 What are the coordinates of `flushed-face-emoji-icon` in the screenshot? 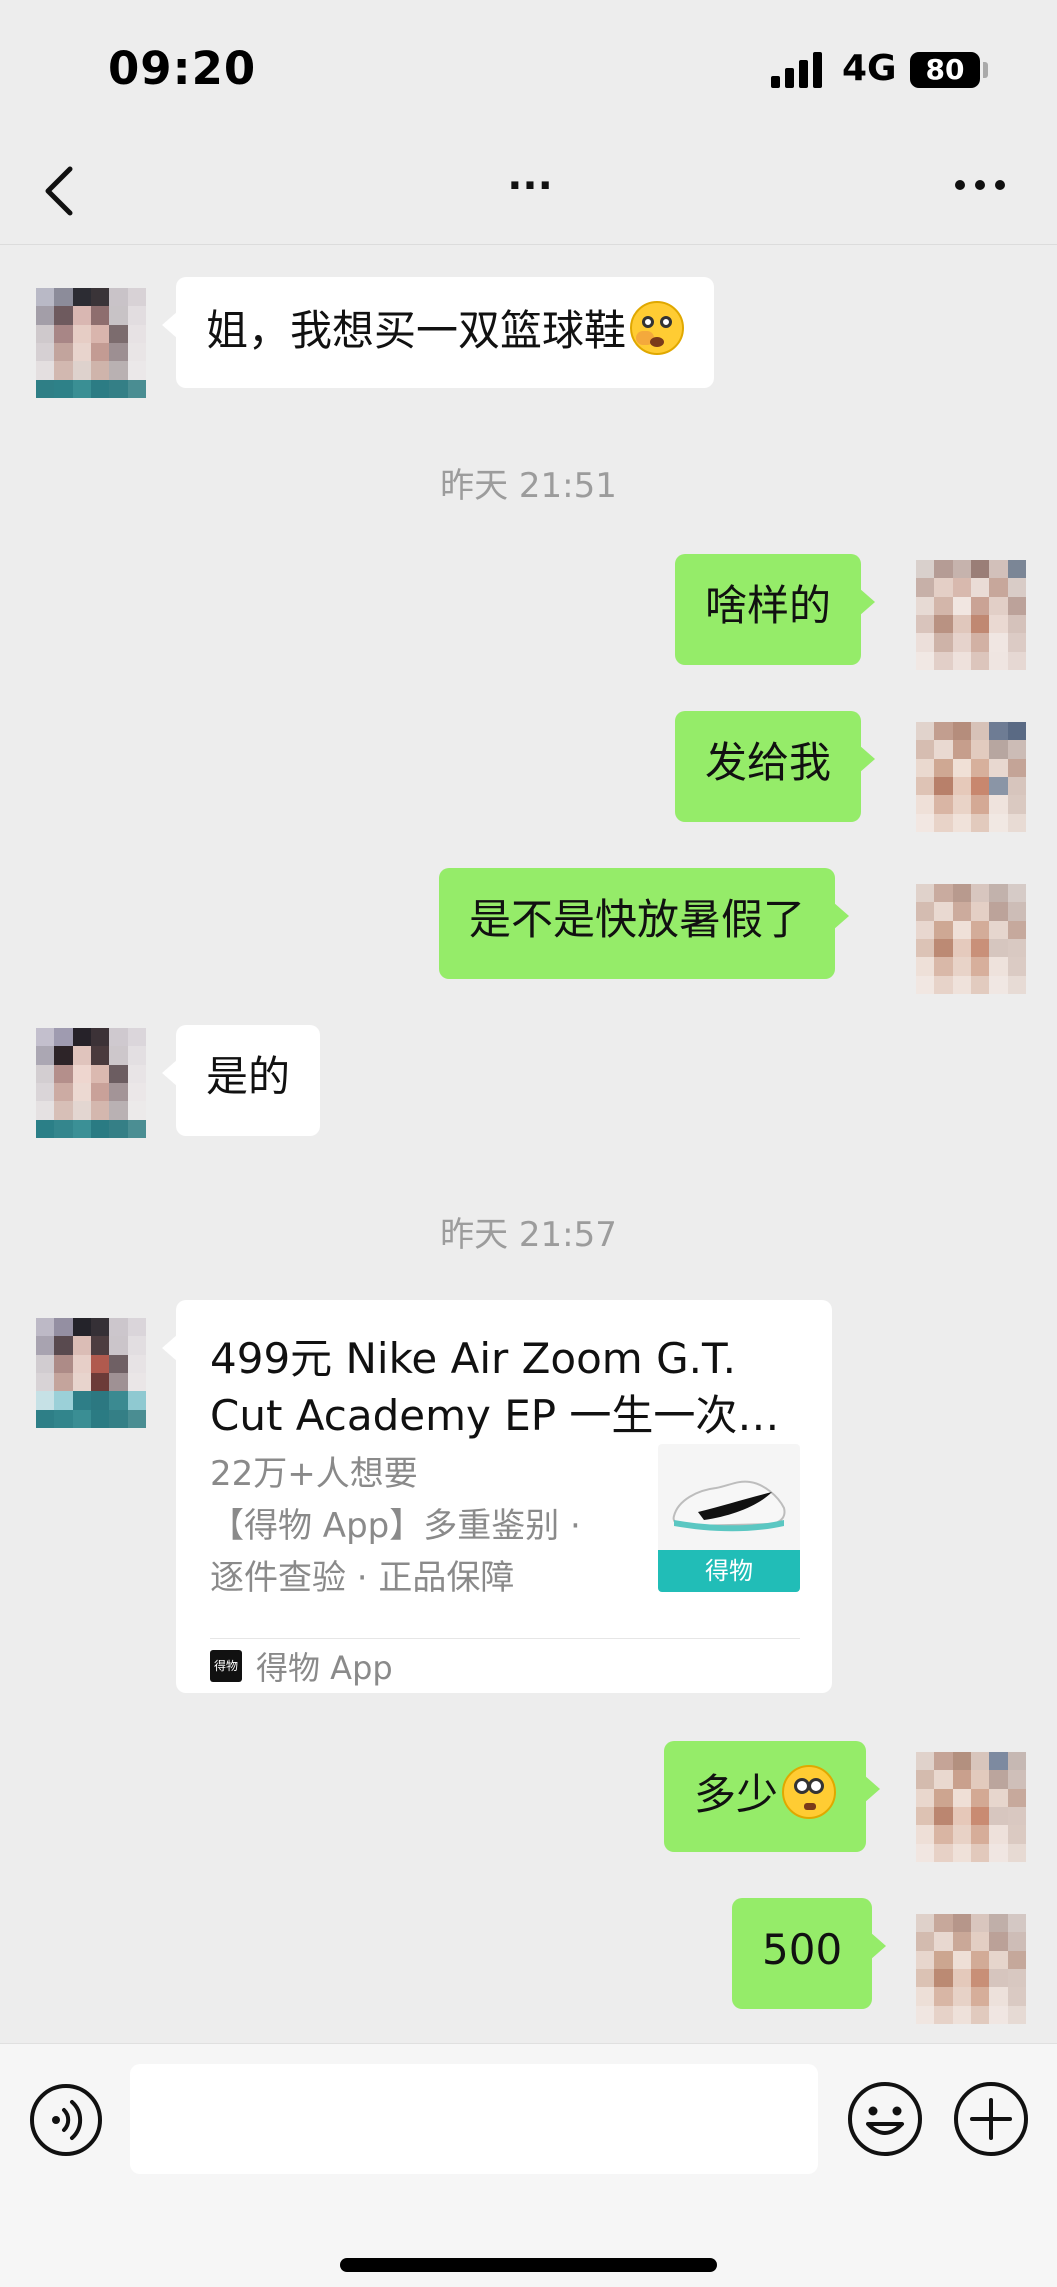 It's located at (809, 1792).